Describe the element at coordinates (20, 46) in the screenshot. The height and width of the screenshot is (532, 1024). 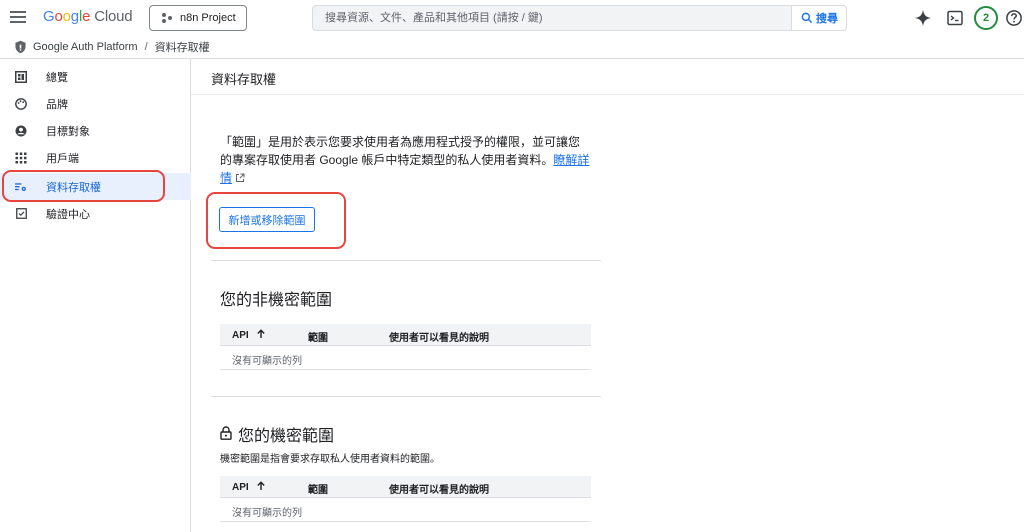
I see `shield-icon` at that location.